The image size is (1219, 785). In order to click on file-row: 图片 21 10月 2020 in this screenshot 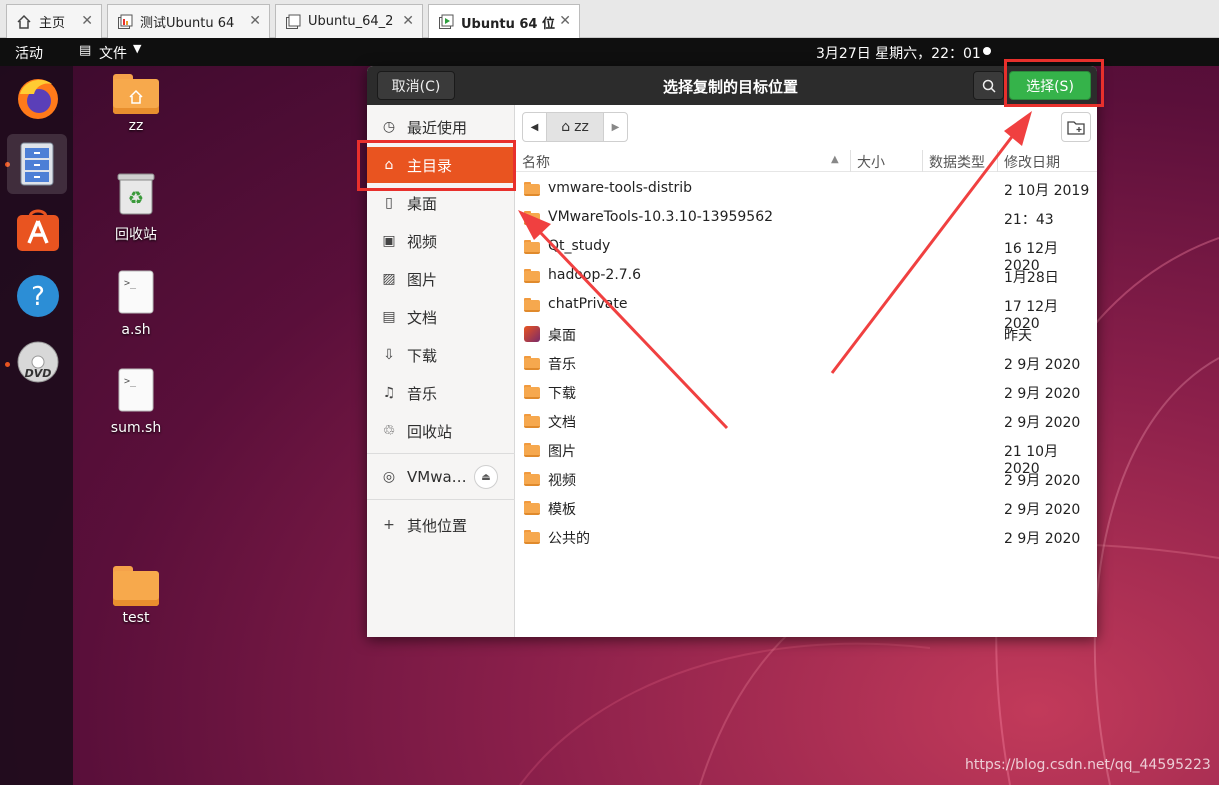, I will do `click(806, 456)`.